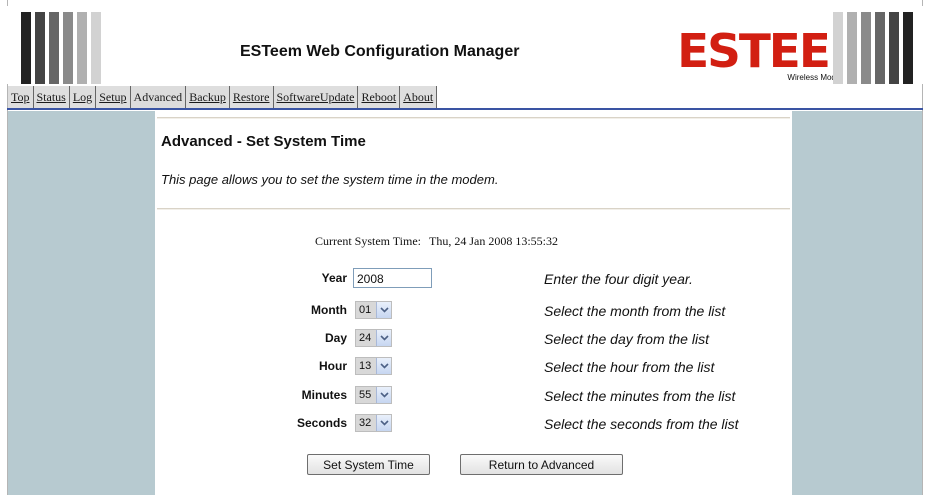 The image size is (930, 495). I want to click on hour-select: 13, so click(373, 366).